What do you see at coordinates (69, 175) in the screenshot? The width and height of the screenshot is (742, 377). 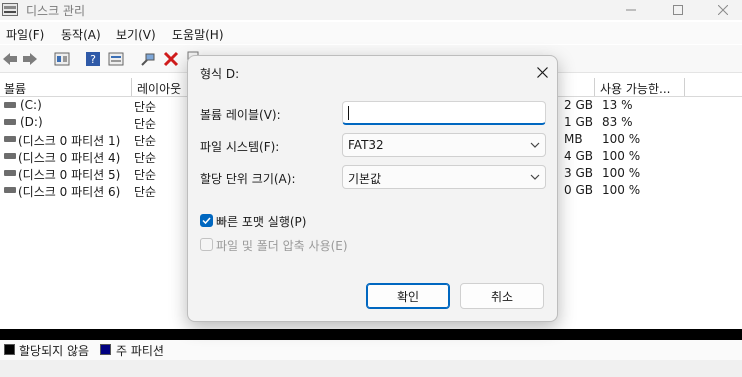 I see `volume-name: (디스크 0 파티션 5)` at bounding box center [69, 175].